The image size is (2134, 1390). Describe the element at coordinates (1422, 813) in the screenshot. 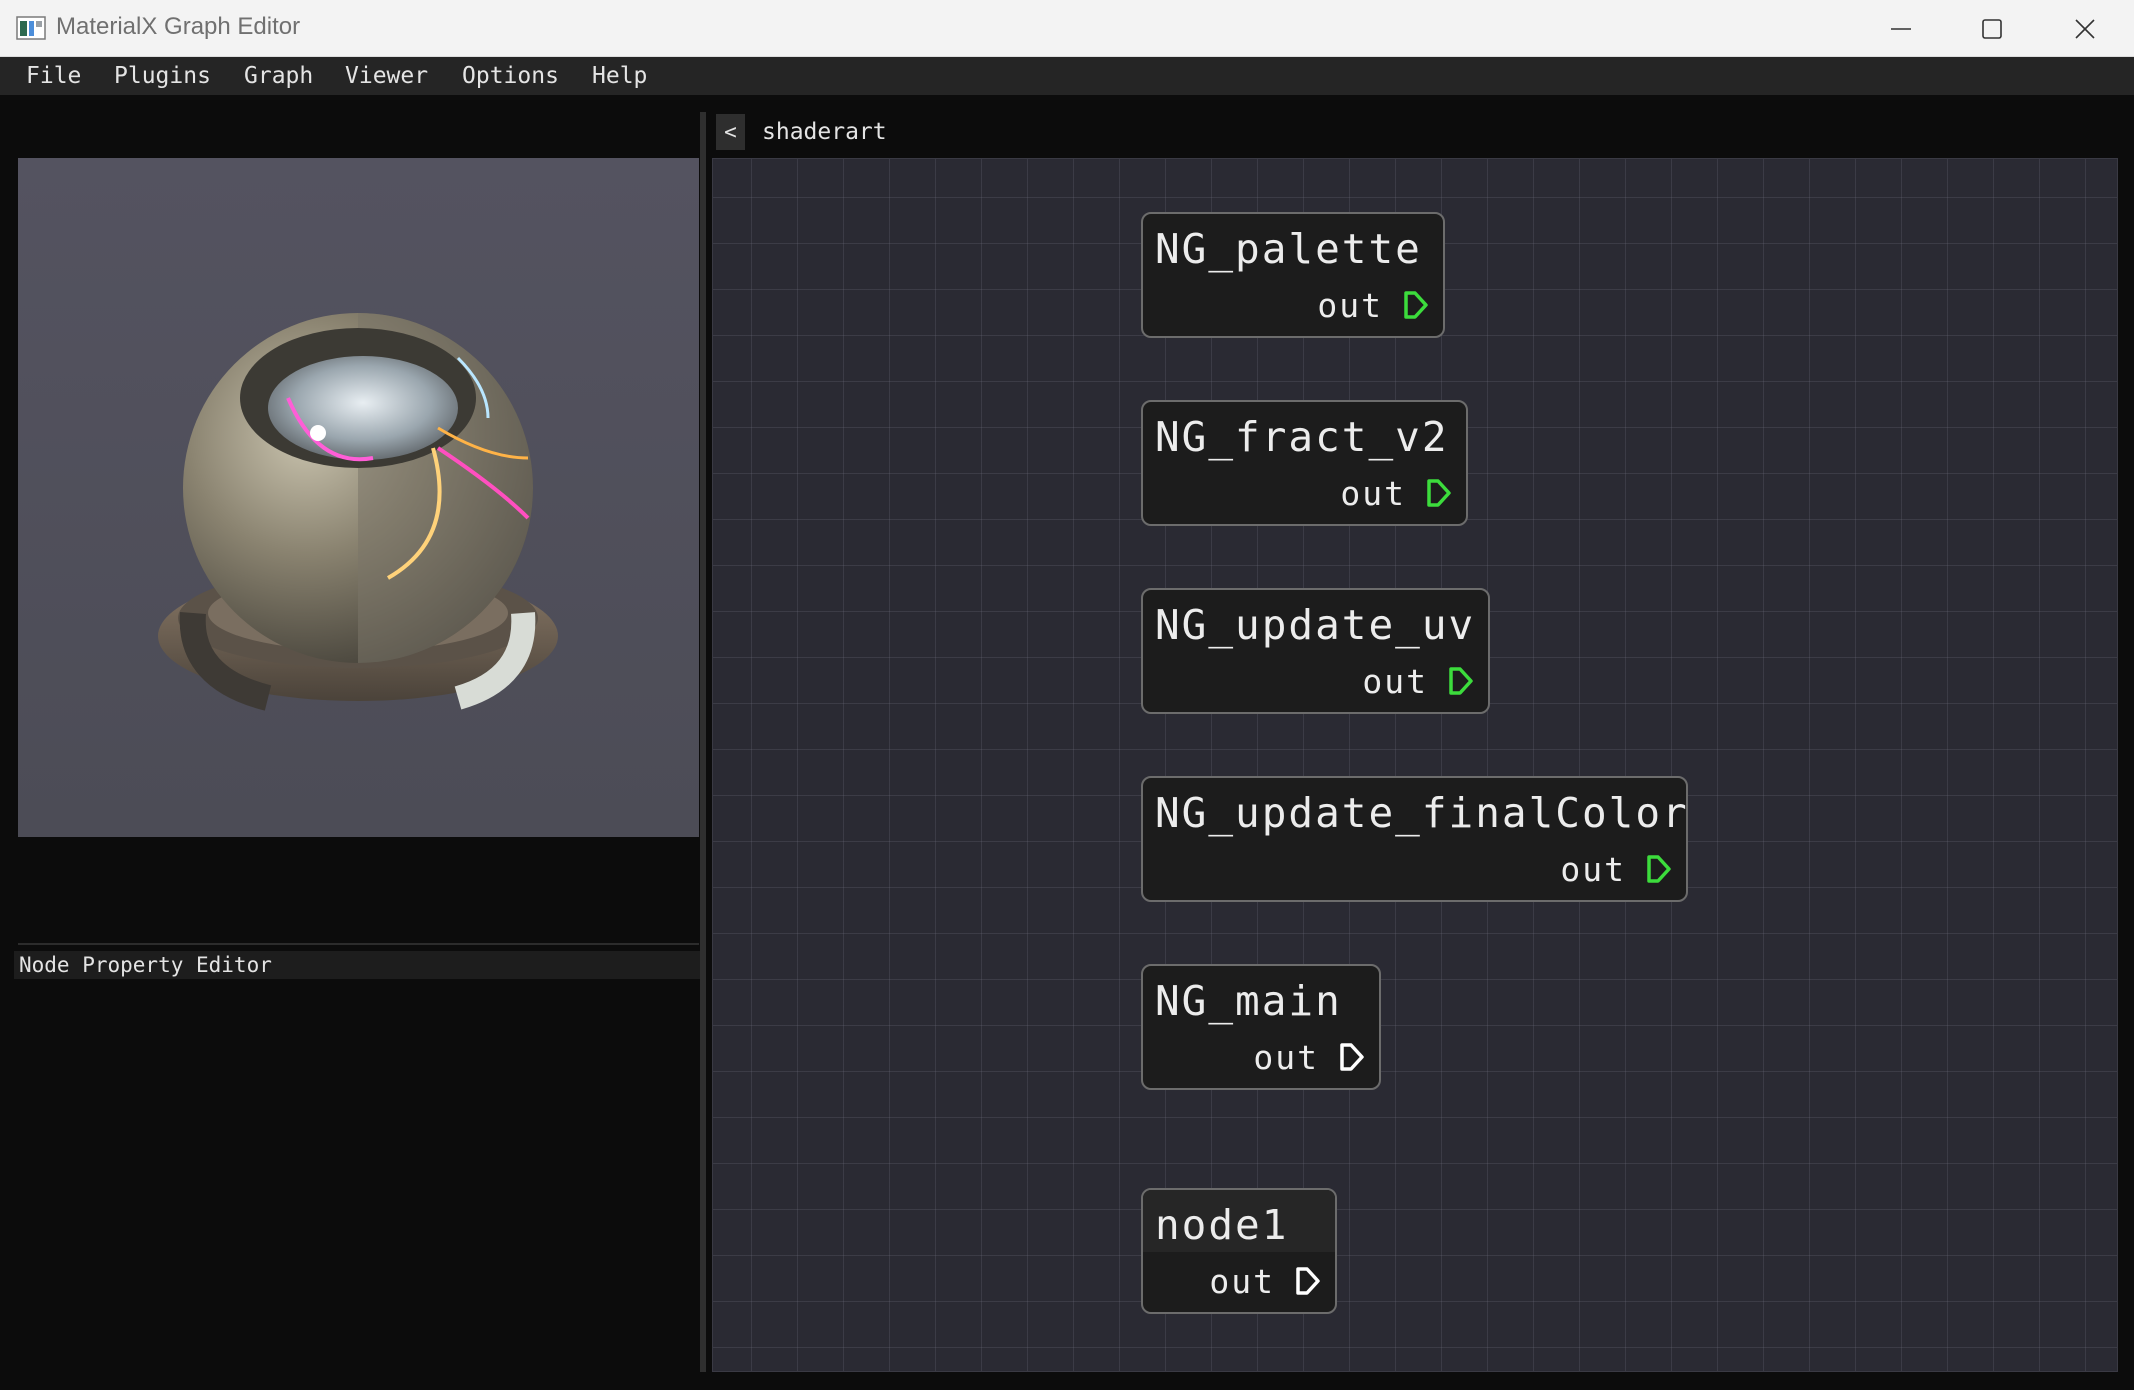

I see `node-title: NG_update_finalColor` at that location.